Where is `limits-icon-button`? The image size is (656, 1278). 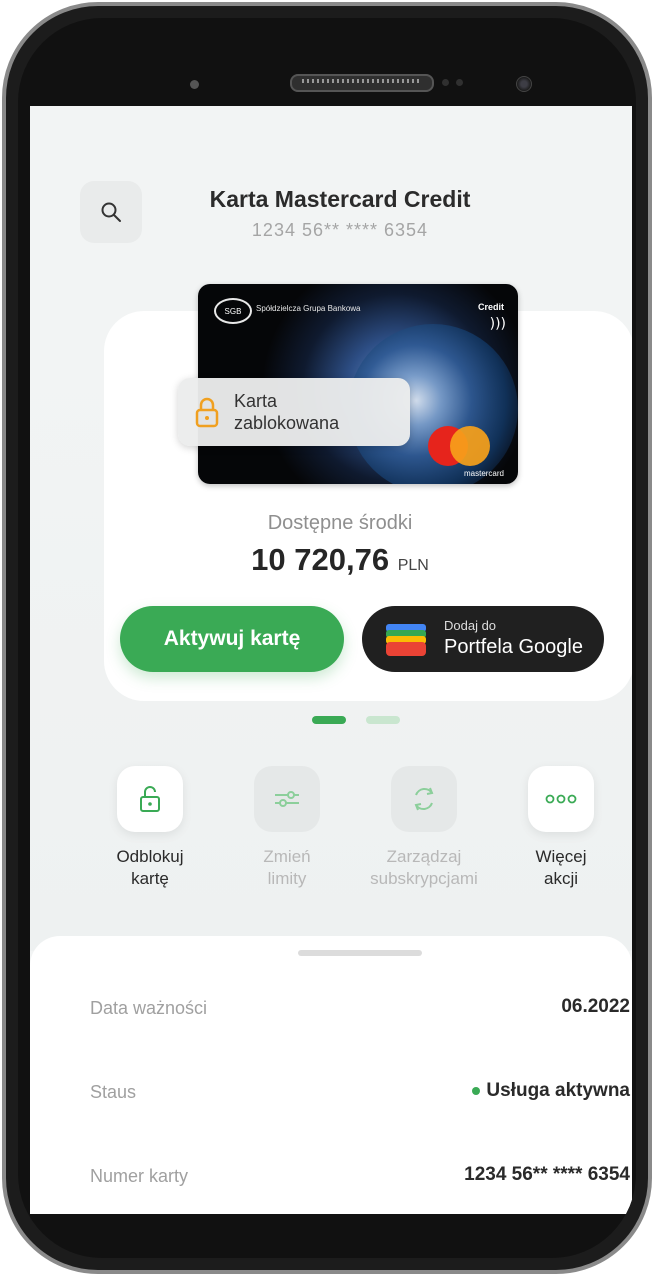 limits-icon-button is located at coordinates (287, 799).